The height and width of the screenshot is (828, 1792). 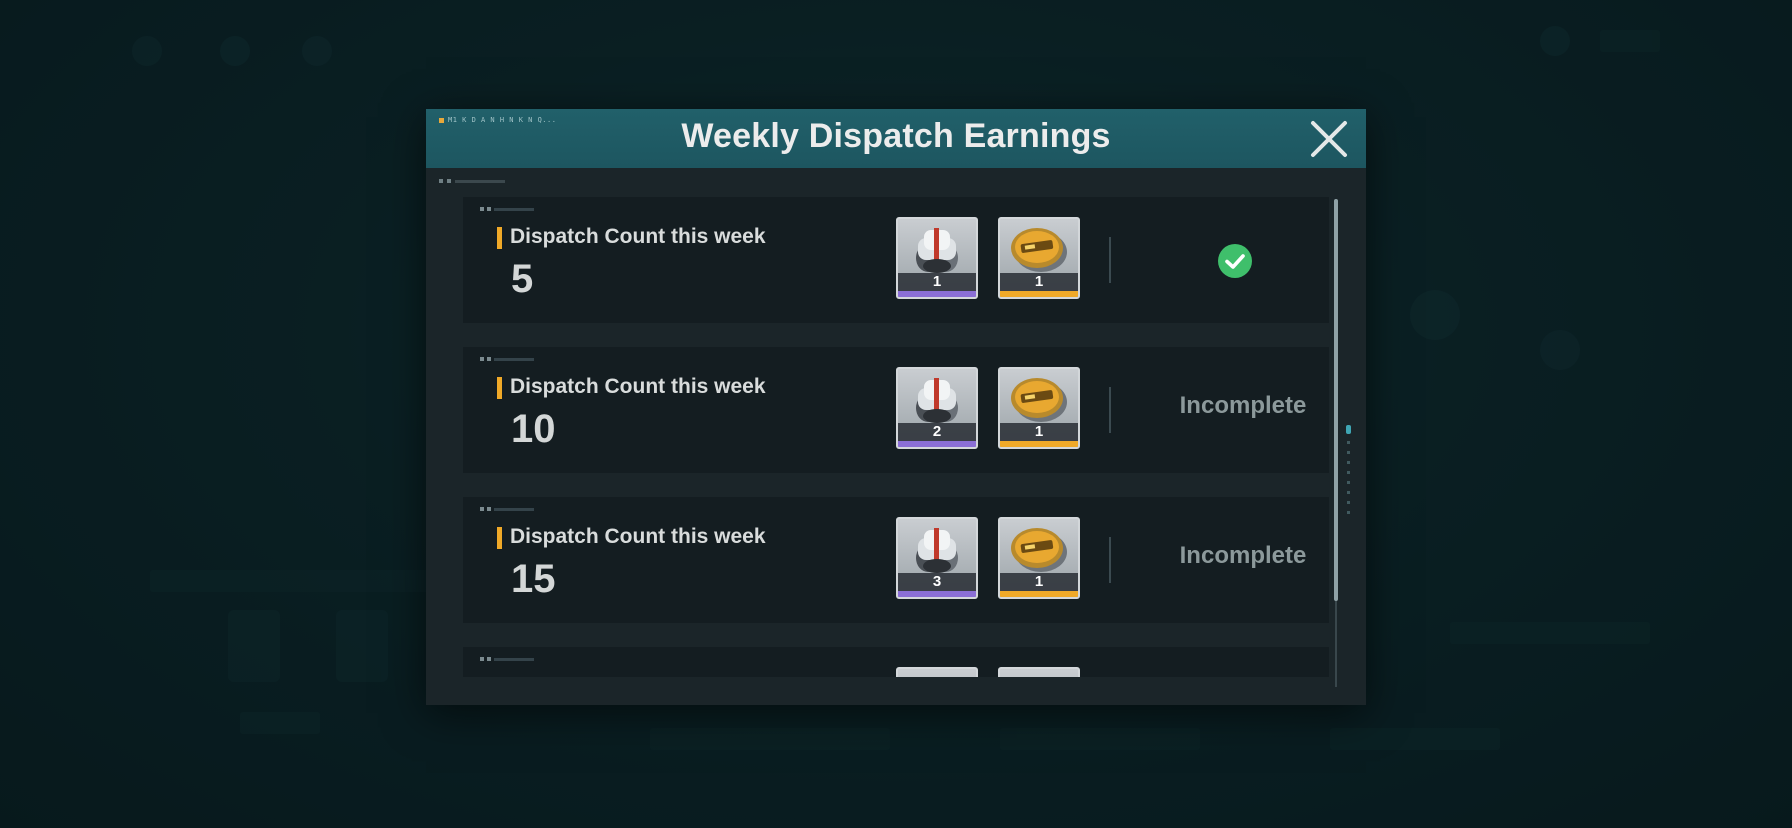 I want to click on close-icon, so click(x=1329, y=139).